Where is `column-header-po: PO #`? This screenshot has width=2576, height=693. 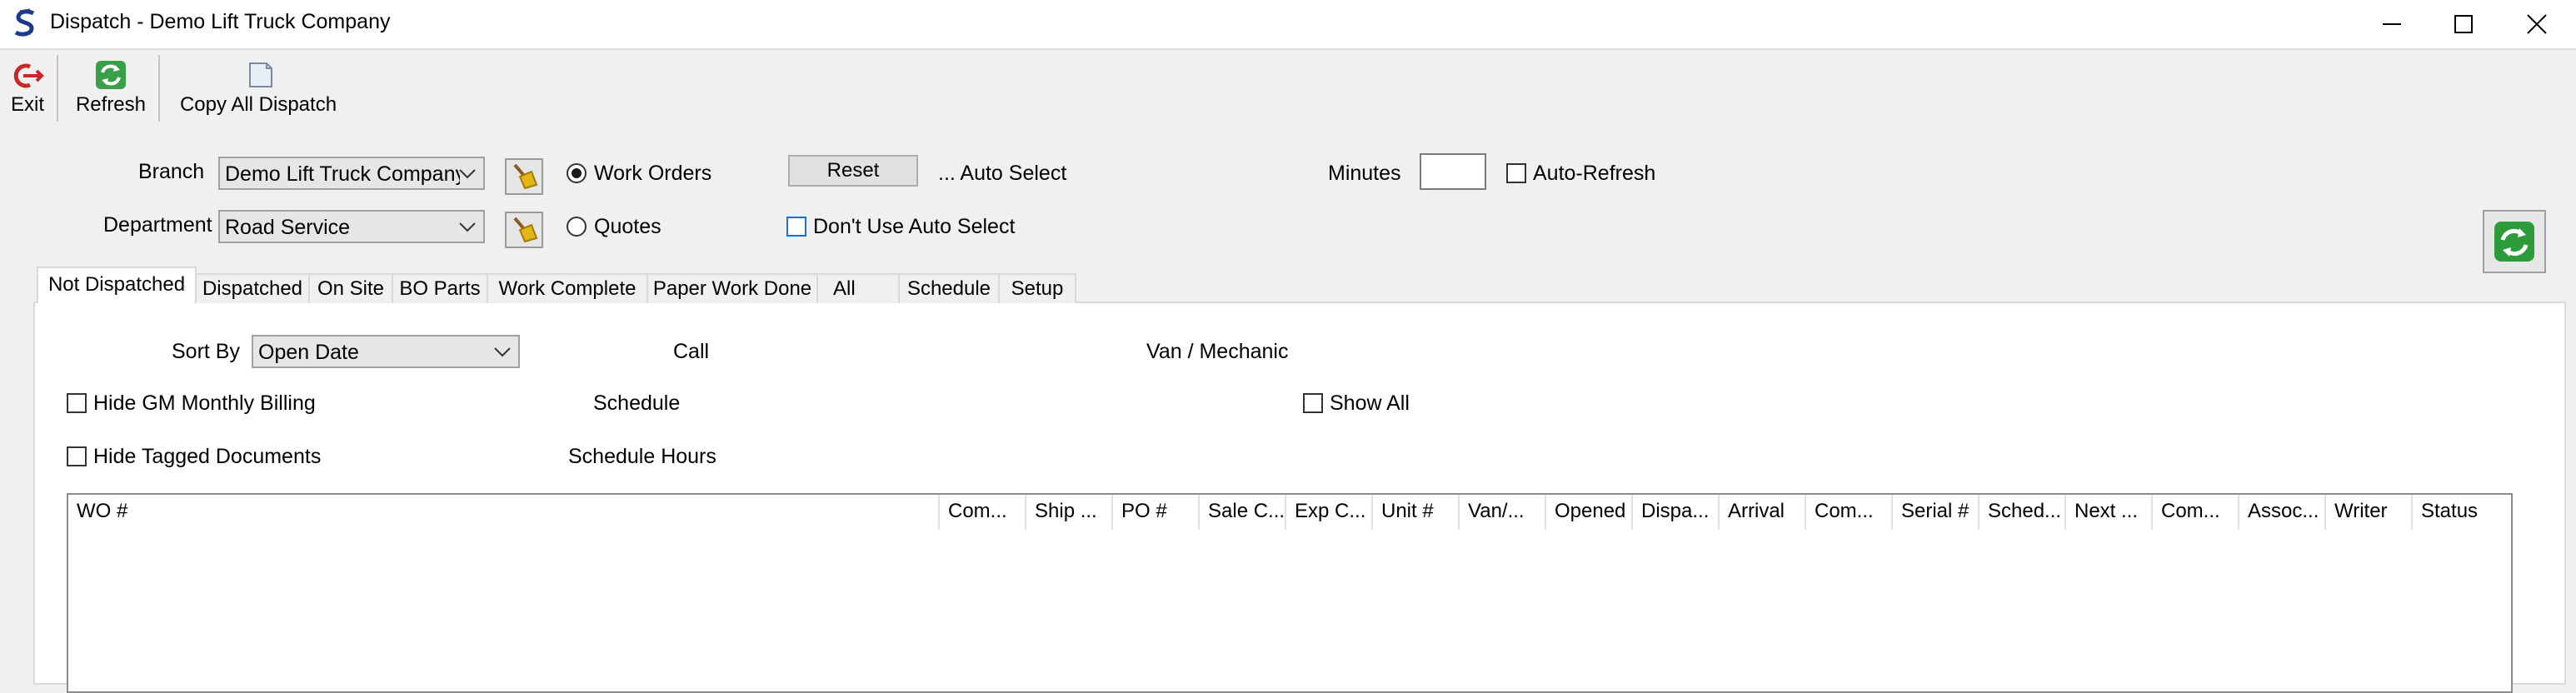 column-header-po: PO # is located at coordinates (1156, 512).